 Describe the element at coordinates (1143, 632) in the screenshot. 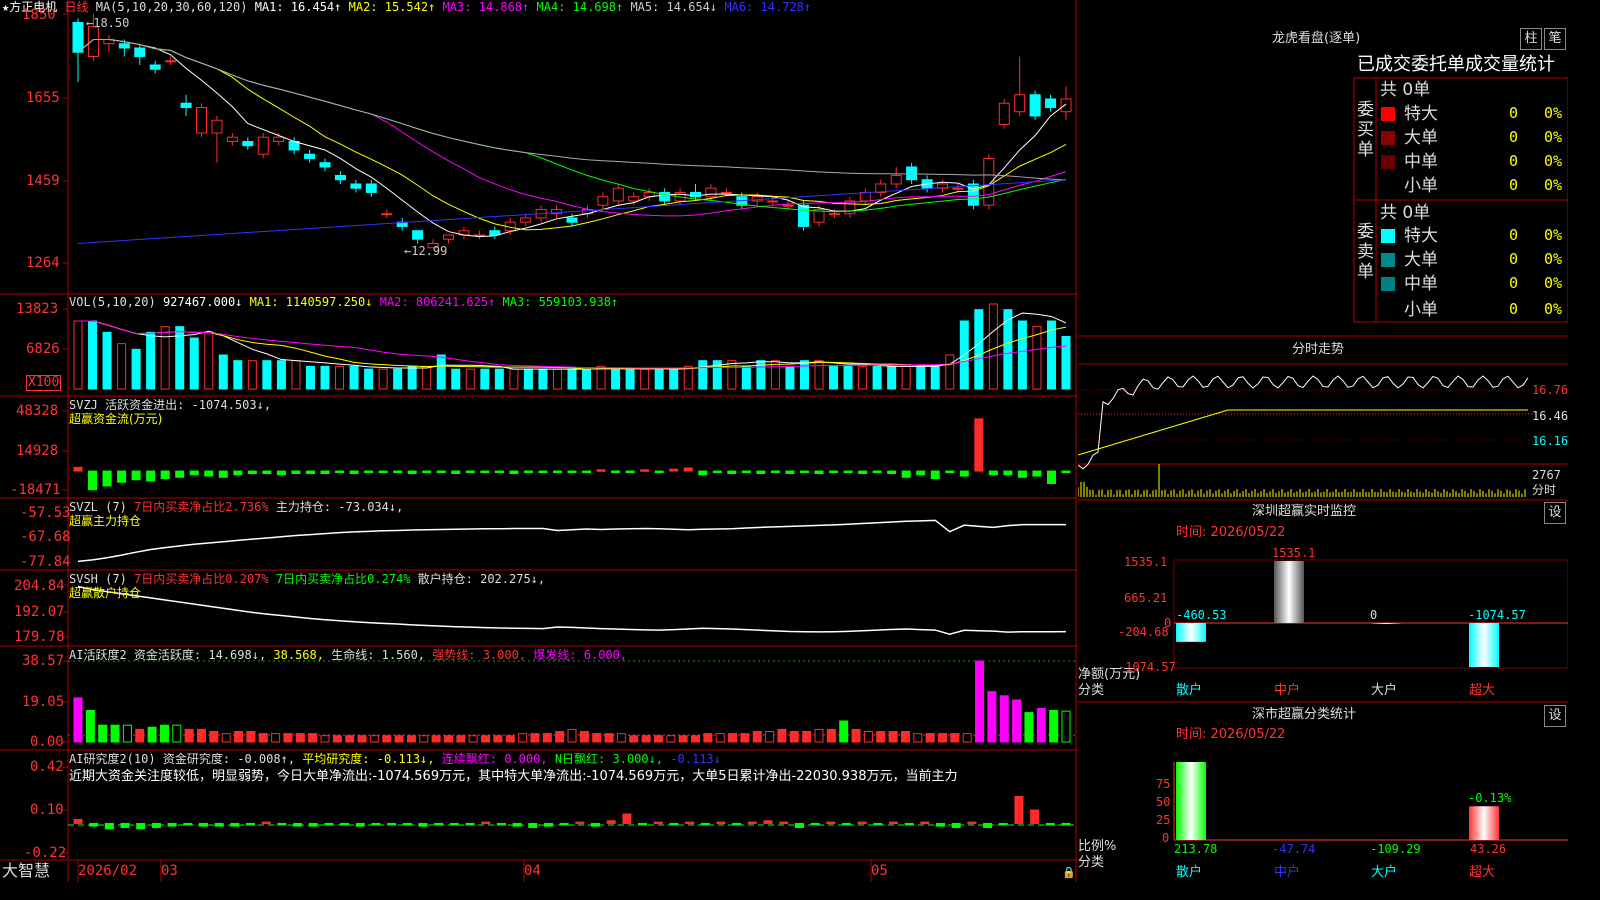

I see `sz-monitor-tick: -204.68` at that location.